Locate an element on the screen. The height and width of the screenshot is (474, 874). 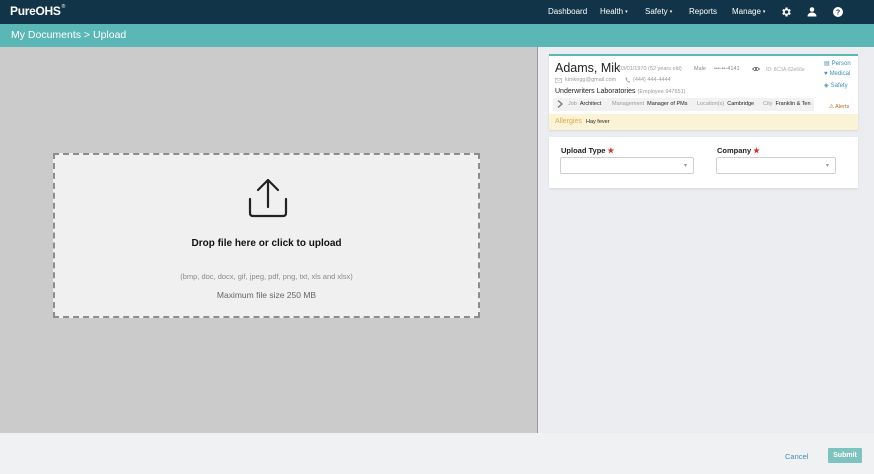
subheader-bar: My Documents > Upload is located at coordinates (437, 35).